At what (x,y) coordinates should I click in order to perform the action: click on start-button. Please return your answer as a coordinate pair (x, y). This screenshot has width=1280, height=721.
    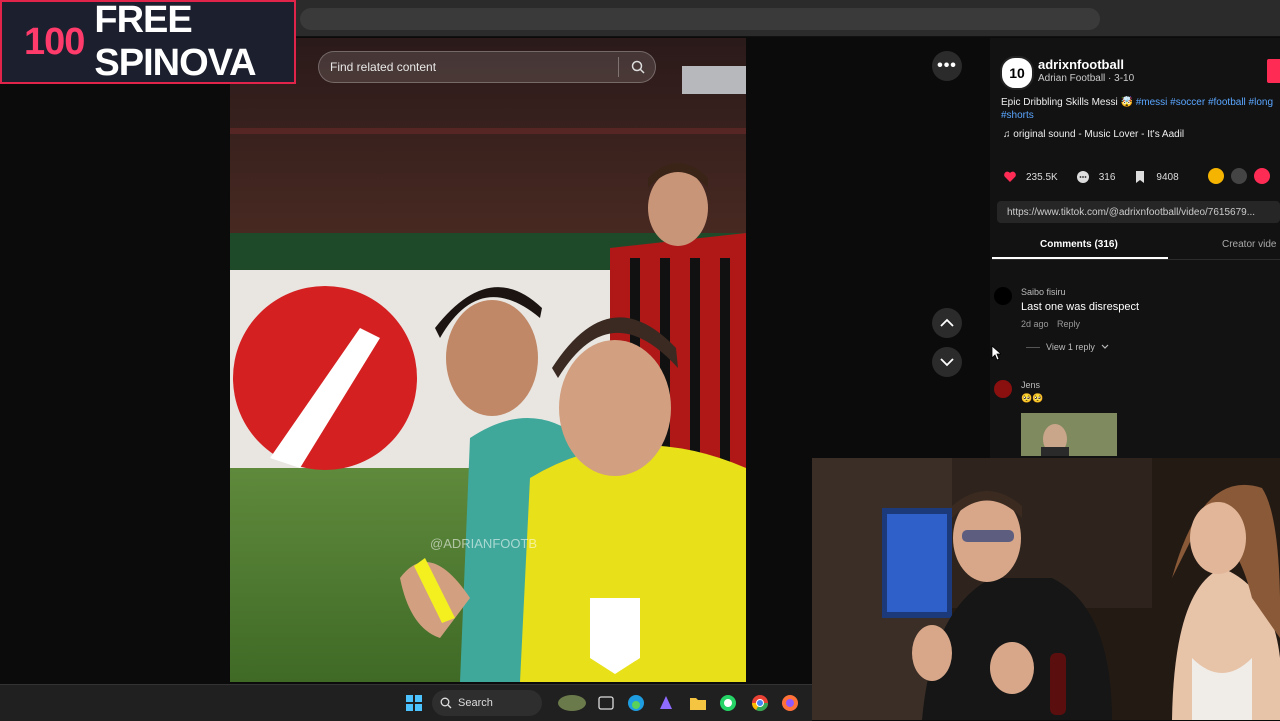
    Looking at the image, I should click on (414, 703).